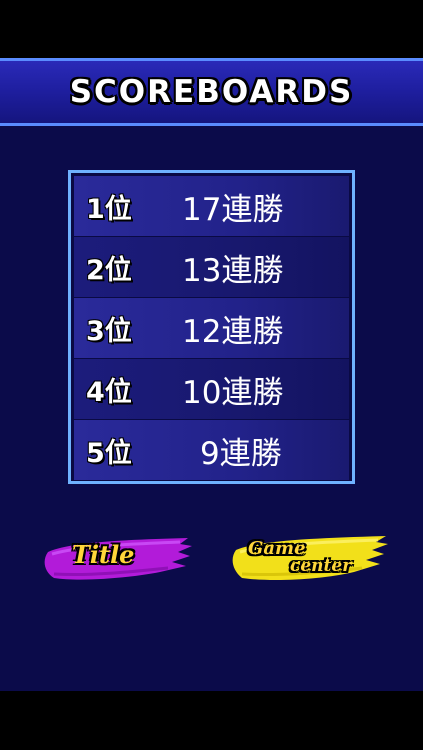  Describe the element at coordinates (233, 392) in the screenshot. I see `streak-value: 10連勝` at that location.